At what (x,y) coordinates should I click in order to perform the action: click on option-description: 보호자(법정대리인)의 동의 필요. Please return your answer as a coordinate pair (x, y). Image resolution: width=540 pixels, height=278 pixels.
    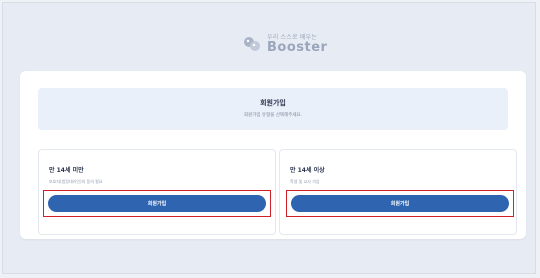
    Looking at the image, I should click on (76, 181).